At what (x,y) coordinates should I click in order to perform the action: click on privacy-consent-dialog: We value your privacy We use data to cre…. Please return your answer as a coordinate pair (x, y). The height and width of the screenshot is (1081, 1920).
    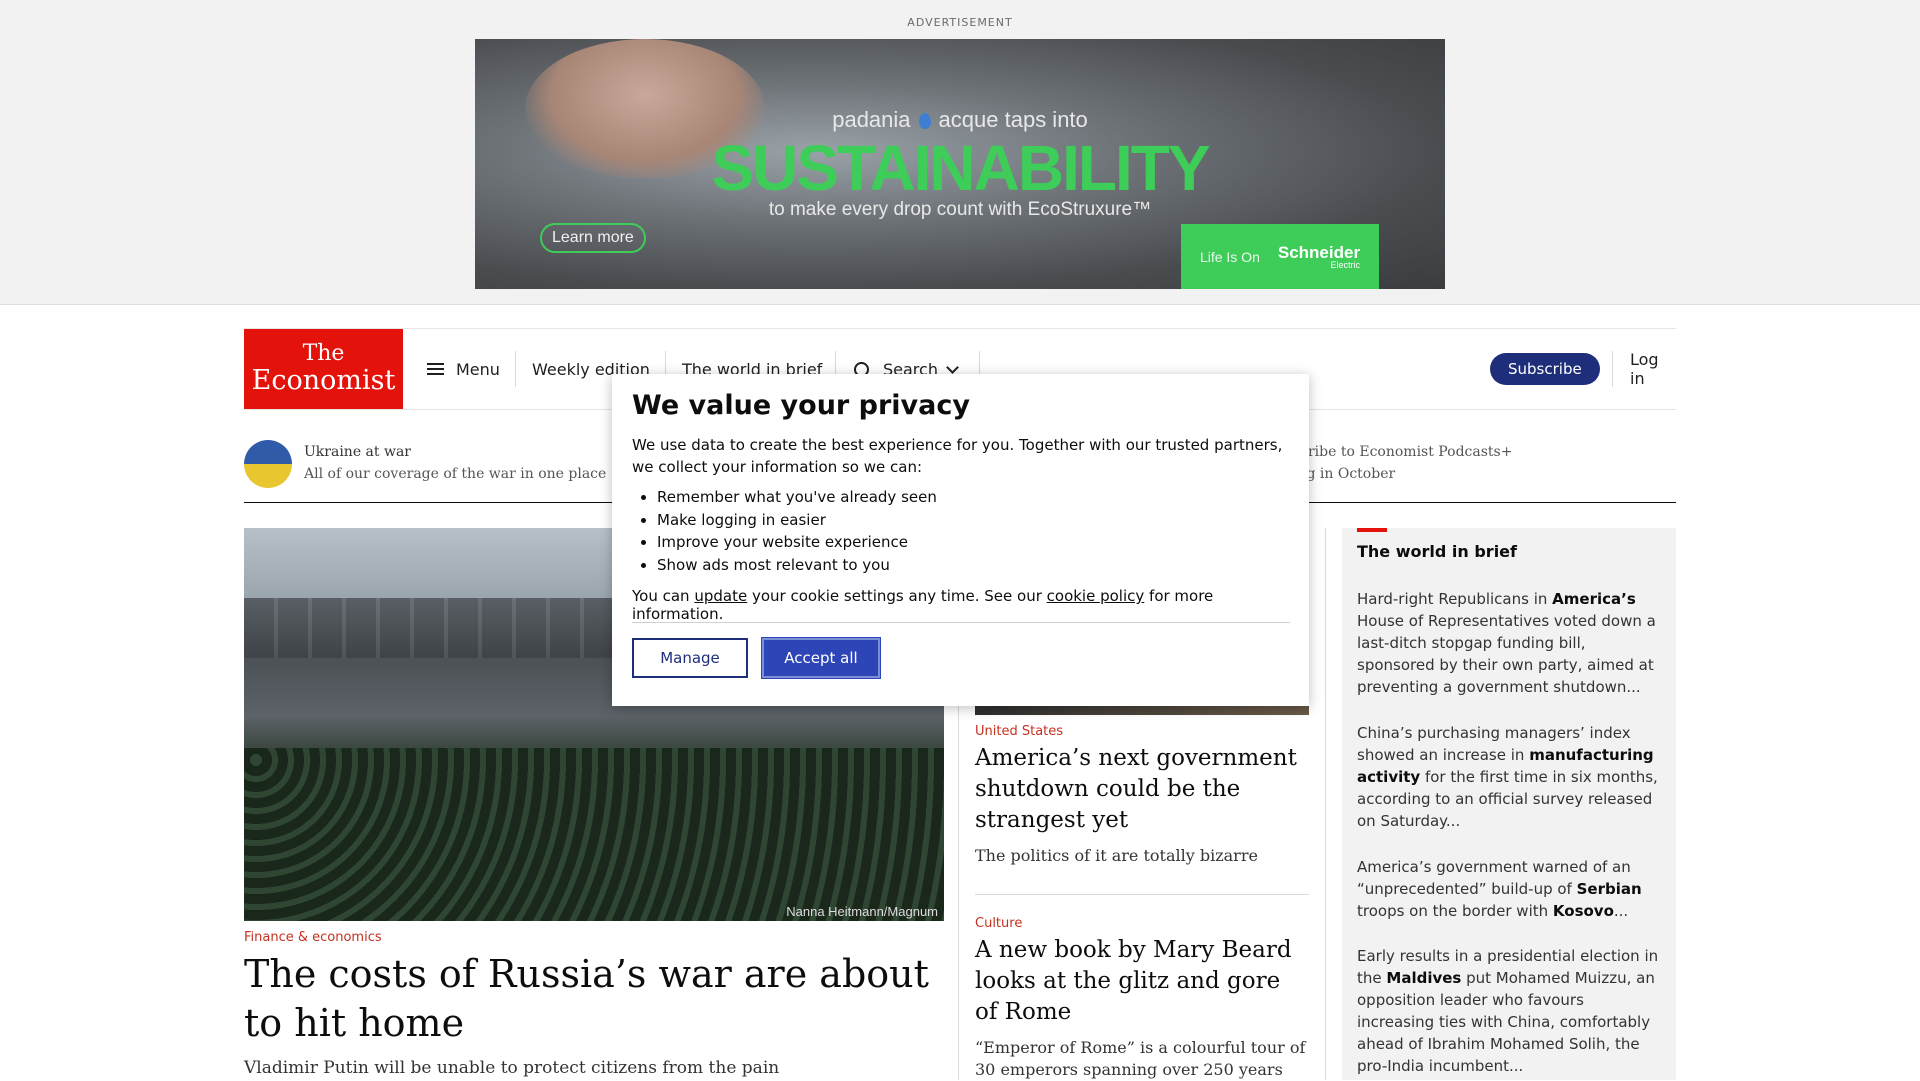
    Looking at the image, I should click on (960, 540).